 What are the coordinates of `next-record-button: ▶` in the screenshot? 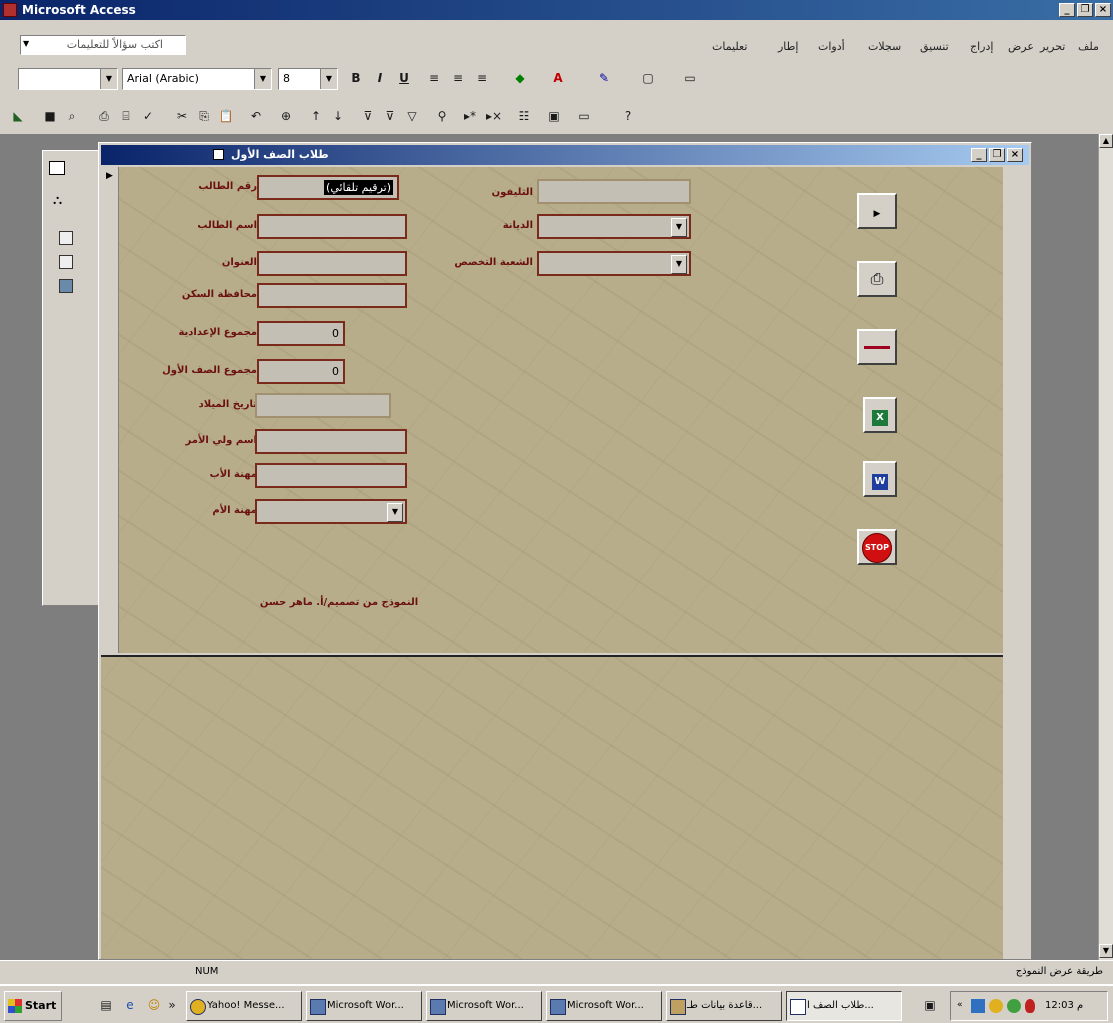 It's located at (877, 211).